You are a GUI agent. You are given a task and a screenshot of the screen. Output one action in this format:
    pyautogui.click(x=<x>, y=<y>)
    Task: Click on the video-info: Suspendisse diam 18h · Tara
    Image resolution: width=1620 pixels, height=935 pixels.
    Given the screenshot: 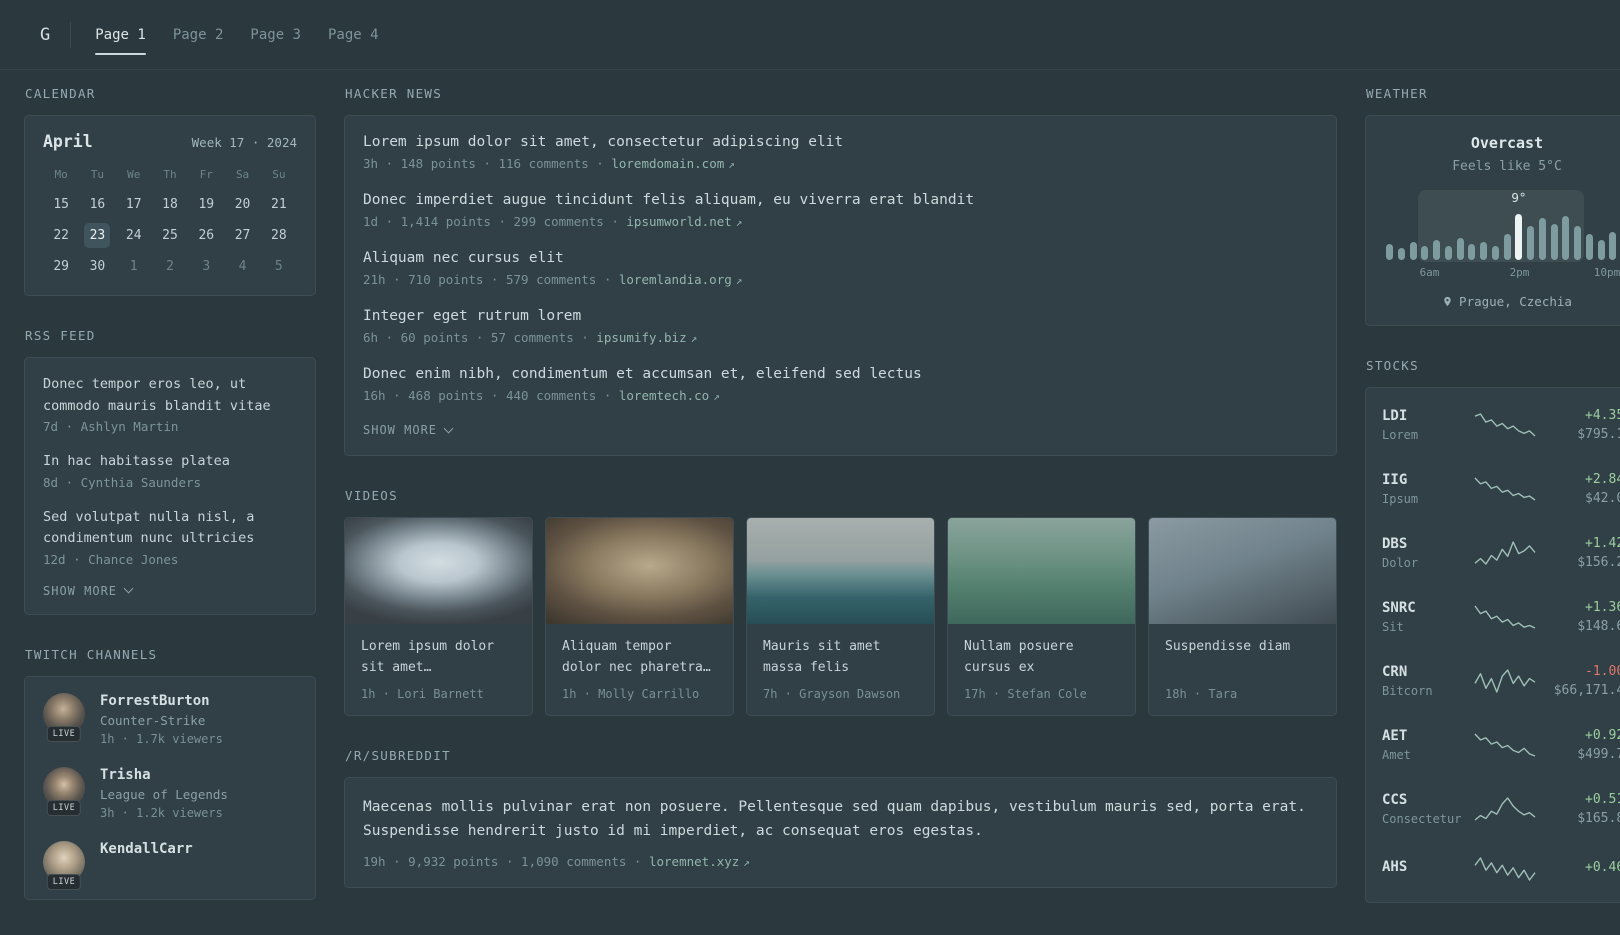 What is the action you would take?
    pyautogui.click(x=1242, y=669)
    